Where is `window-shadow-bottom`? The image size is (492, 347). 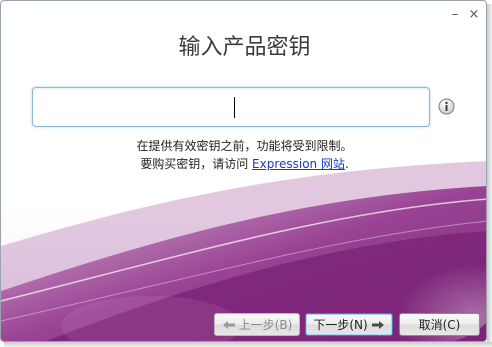
window-shadow-bottom is located at coordinates (248, 344).